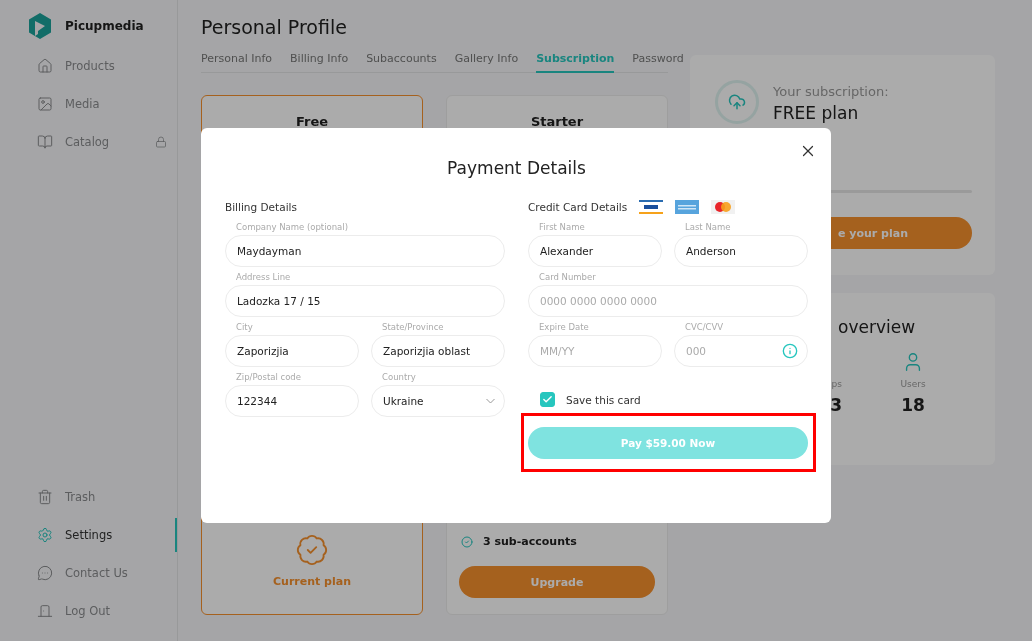 This screenshot has height=641, width=1032. I want to click on tab: Billing Info, so click(319, 62).